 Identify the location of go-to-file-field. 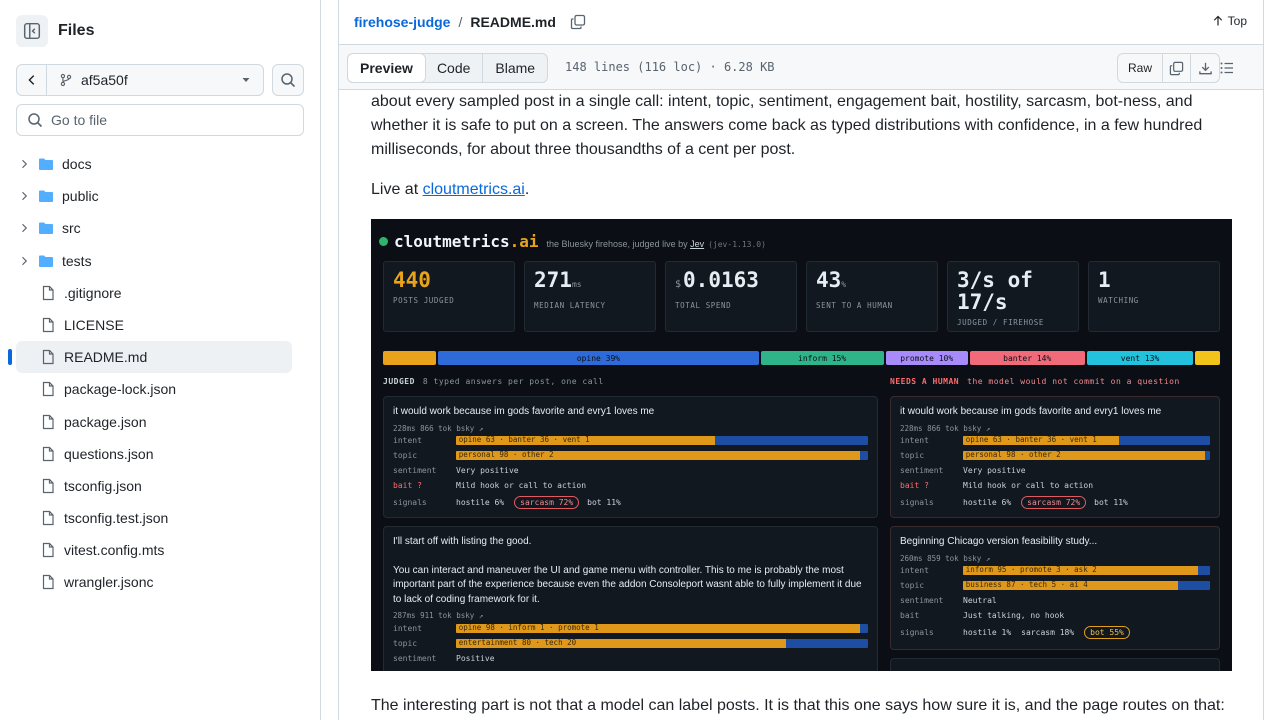
(160, 120).